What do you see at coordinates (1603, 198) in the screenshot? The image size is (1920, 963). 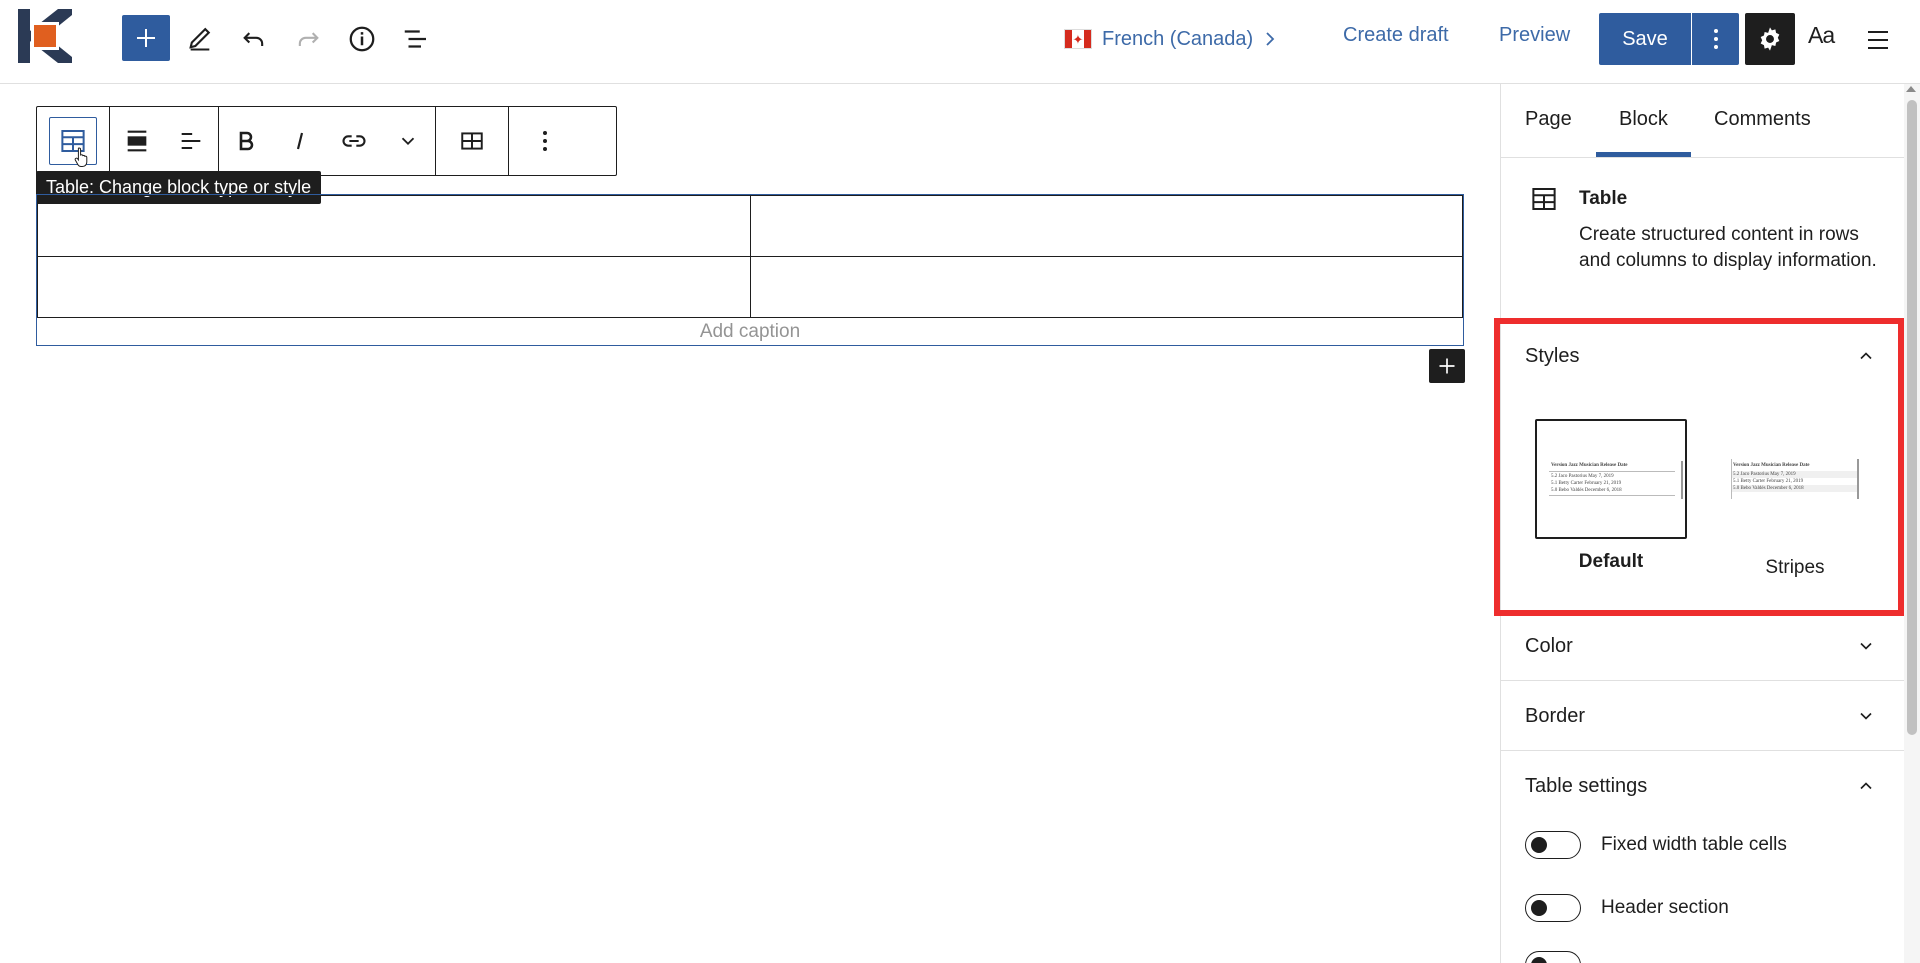 I see `block-card-title: Table` at bounding box center [1603, 198].